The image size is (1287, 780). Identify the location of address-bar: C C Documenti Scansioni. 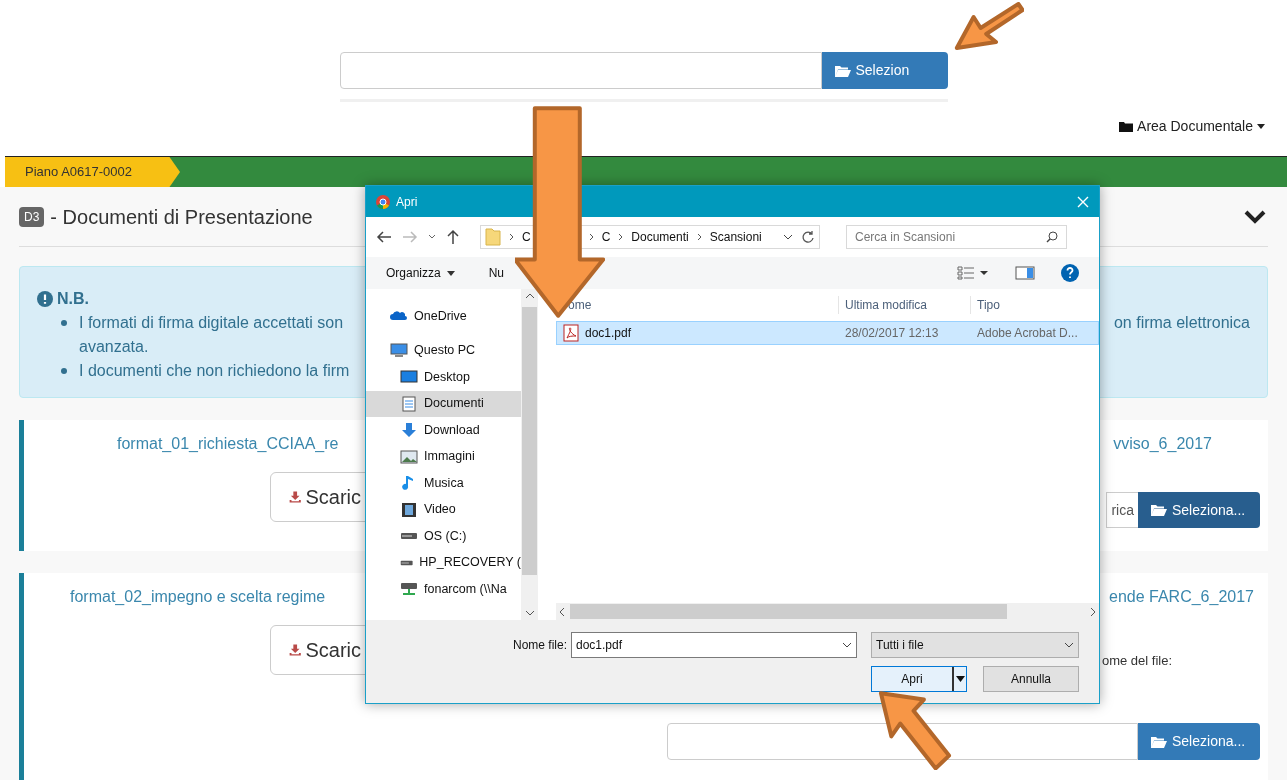
(650, 237).